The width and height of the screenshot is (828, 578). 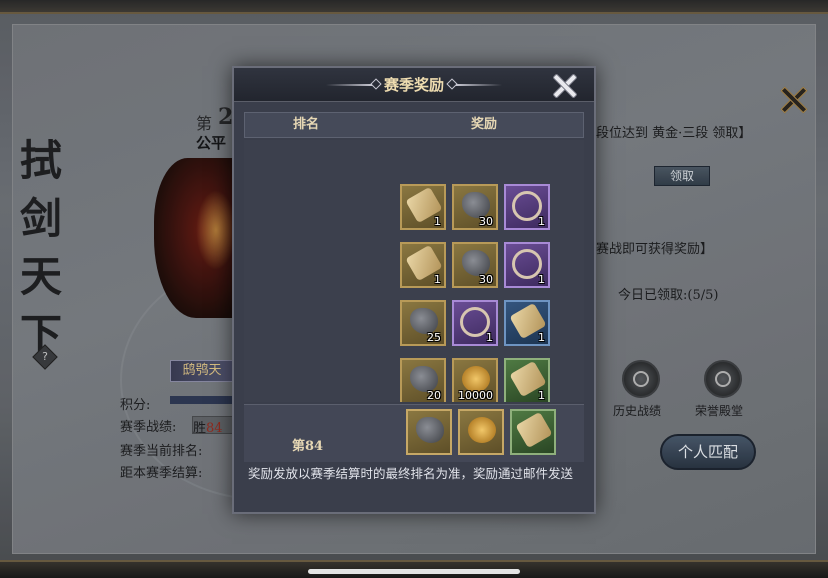 What do you see at coordinates (423, 380) in the screenshot?
I see `reward-item-ore: 20` at bounding box center [423, 380].